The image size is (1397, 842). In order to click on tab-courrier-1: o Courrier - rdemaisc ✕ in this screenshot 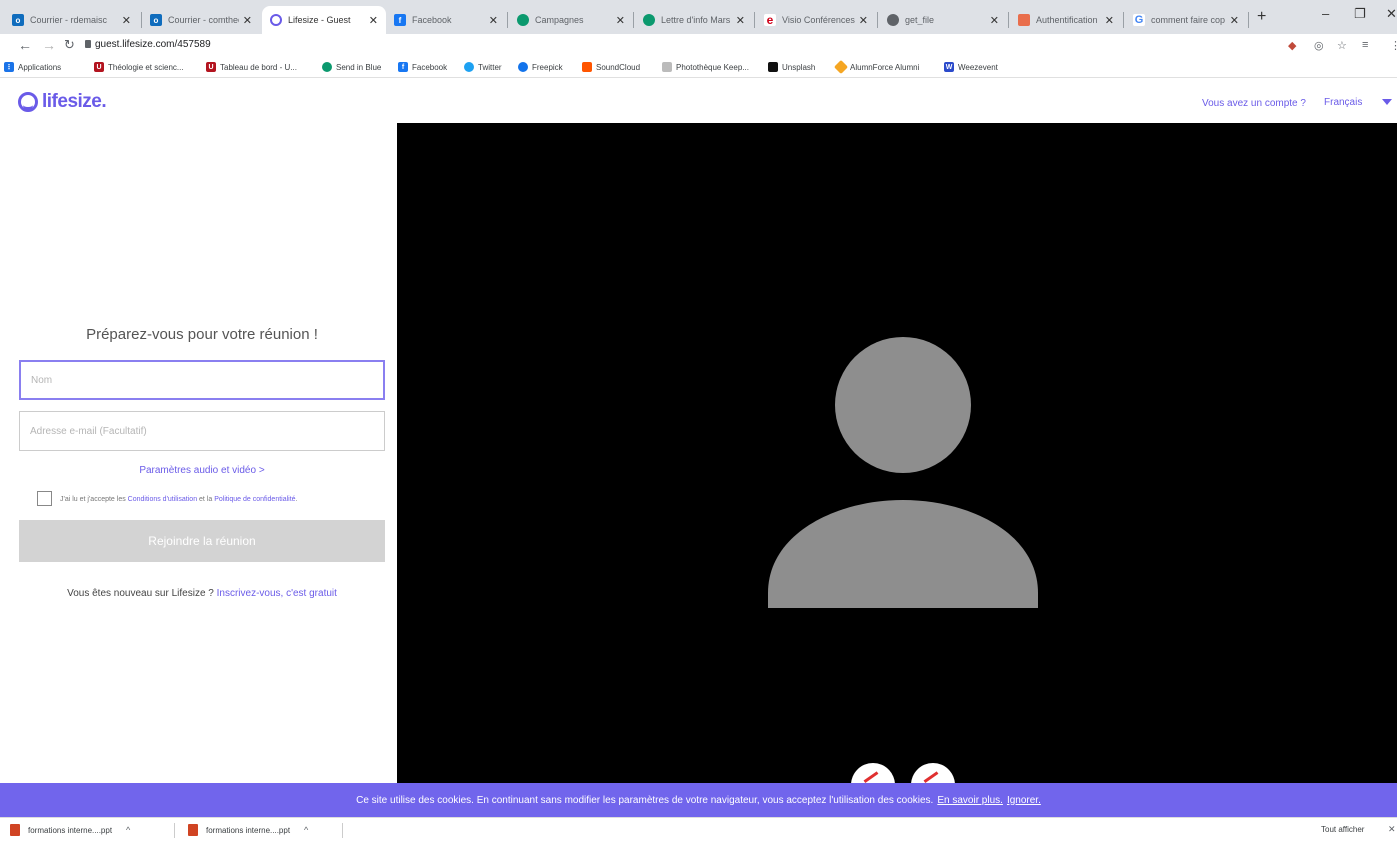, I will do `click(71, 20)`.